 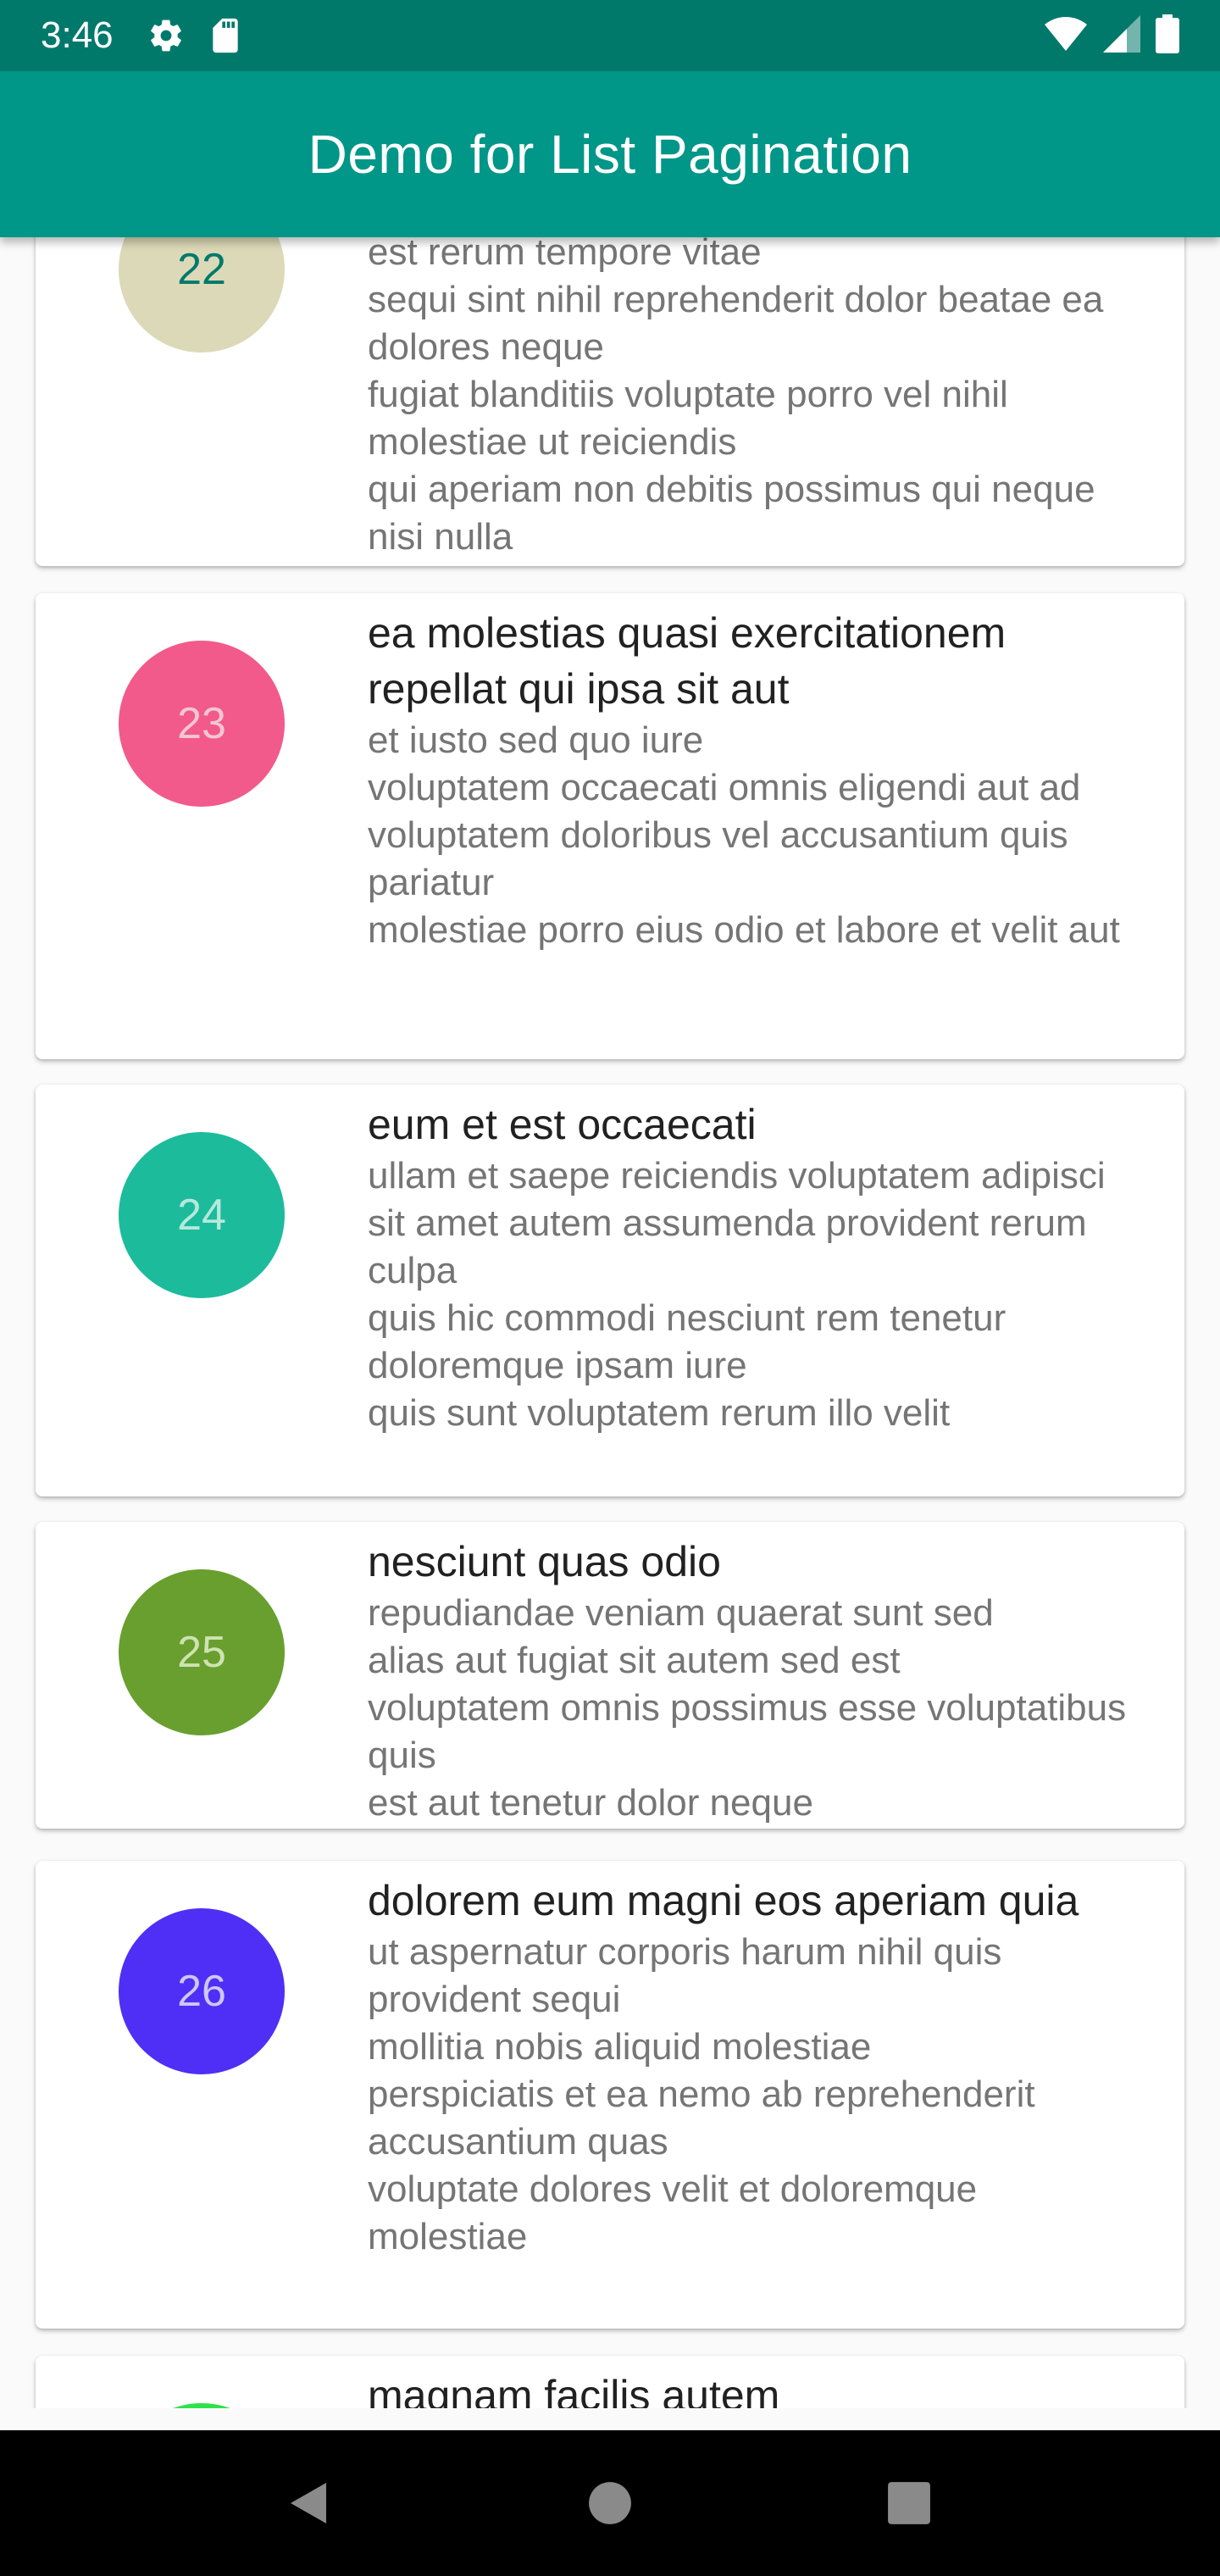 I want to click on list-item: 27 magnam facilis autem, so click(x=610, y=2382).